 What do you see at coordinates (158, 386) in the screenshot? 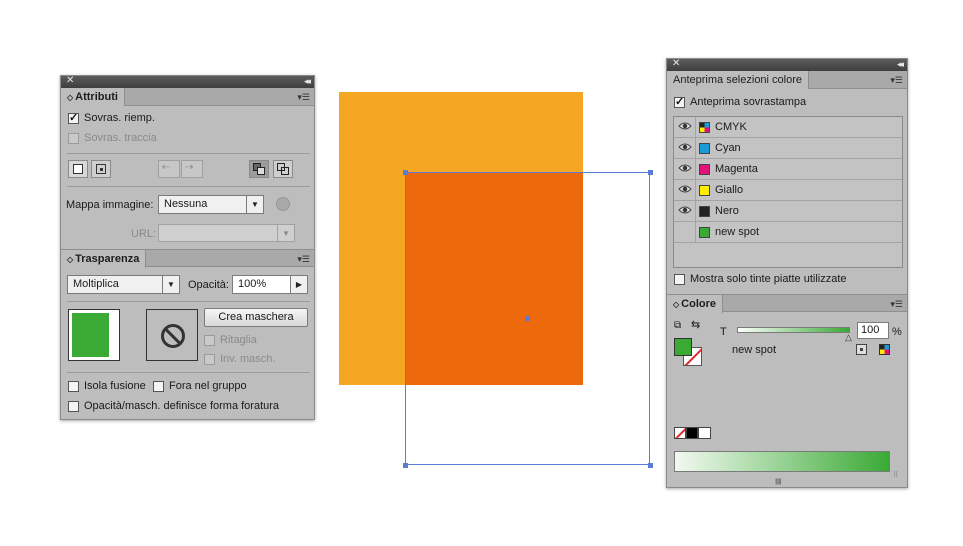
I see `knockout-group-checkbox` at bounding box center [158, 386].